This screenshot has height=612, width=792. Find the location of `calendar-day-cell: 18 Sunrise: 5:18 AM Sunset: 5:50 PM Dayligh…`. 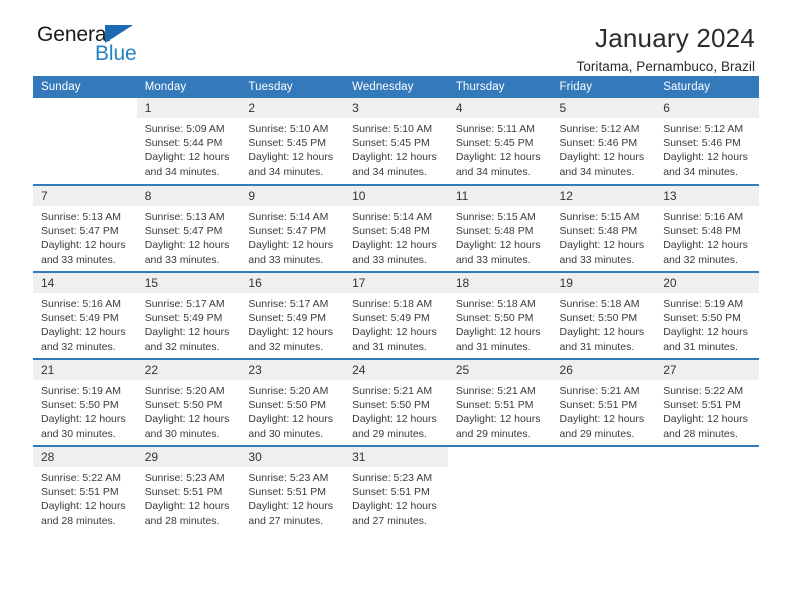

calendar-day-cell: 18 Sunrise: 5:18 AM Sunset: 5:50 PM Dayligh… is located at coordinates (499, 316).